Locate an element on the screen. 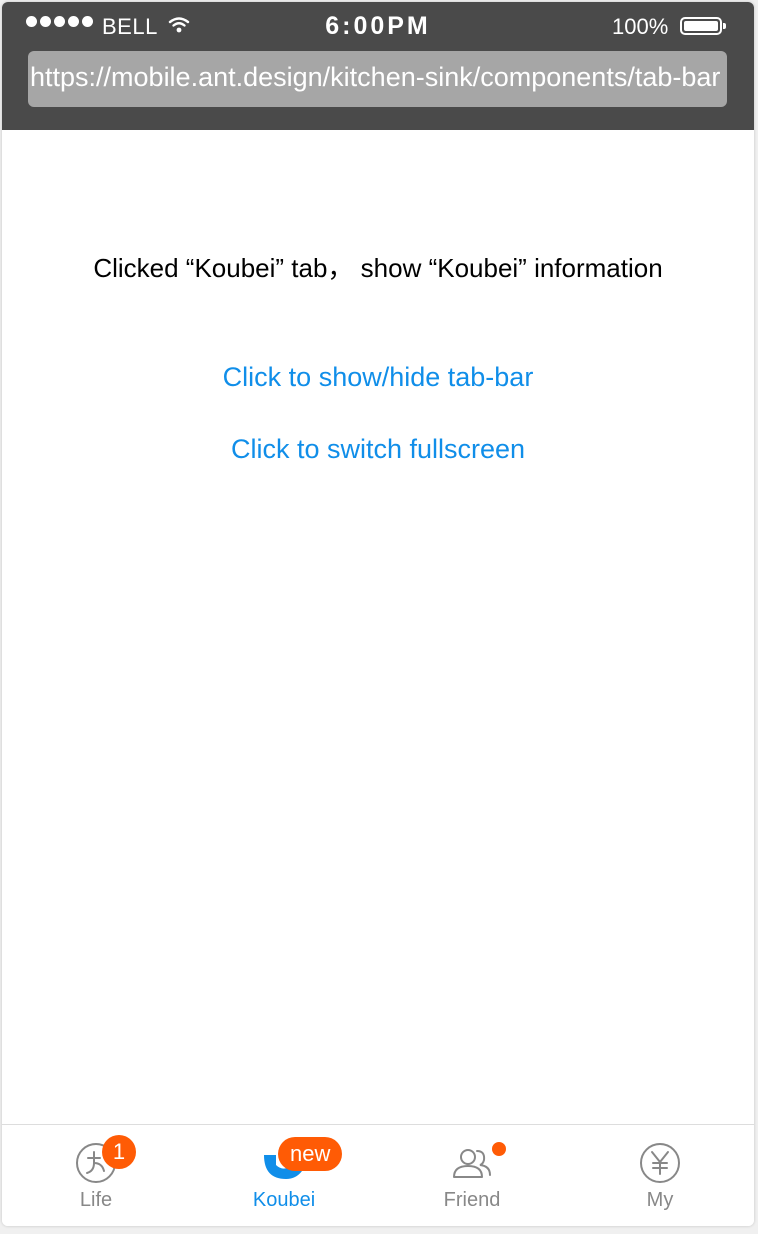 The image size is (758, 1234). status-bar: BELL 6:00PM 100% is located at coordinates (378, 26).